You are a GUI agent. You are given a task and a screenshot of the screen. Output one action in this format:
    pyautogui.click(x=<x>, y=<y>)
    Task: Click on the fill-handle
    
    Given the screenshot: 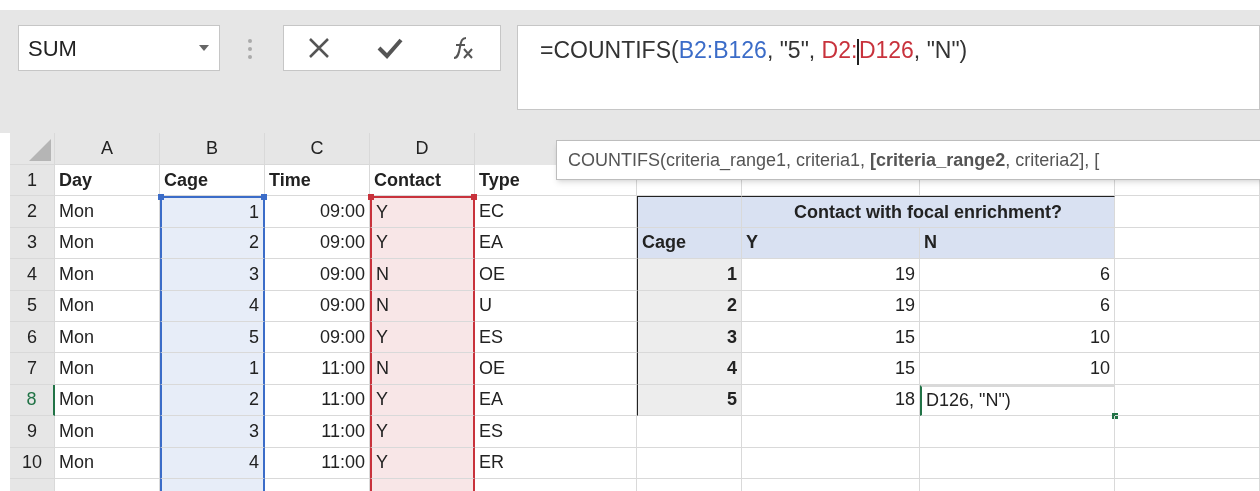 What is the action you would take?
    pyautogui.click(x=1115, y=416)
    